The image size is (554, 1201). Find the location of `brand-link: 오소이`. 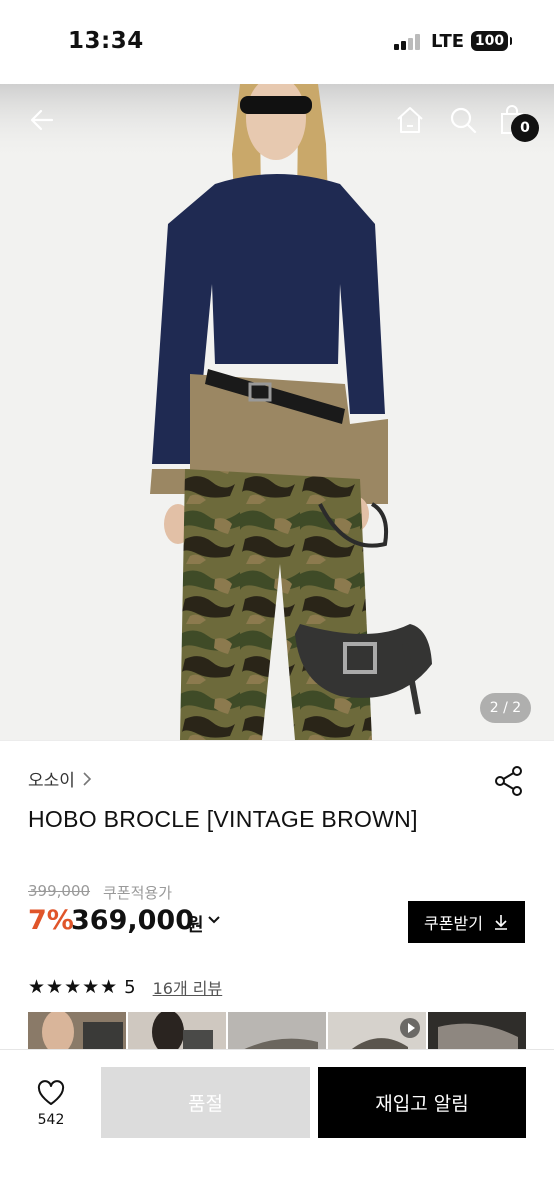

brand-link: 오소이 is located at coordinates (60, 778).